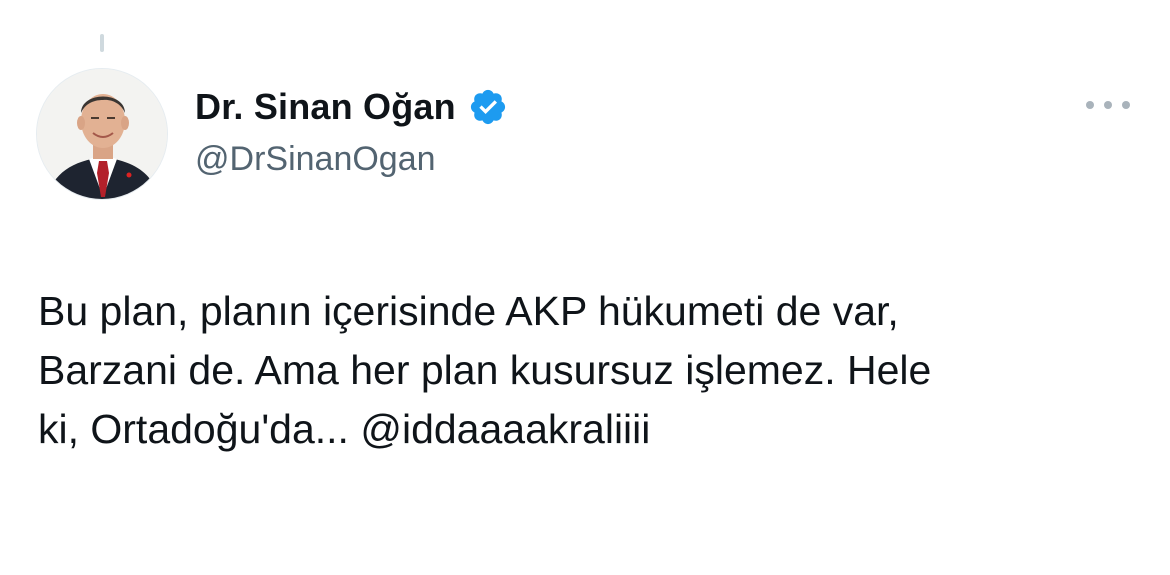  I want to click on avatar-photo, so click(102, 134).